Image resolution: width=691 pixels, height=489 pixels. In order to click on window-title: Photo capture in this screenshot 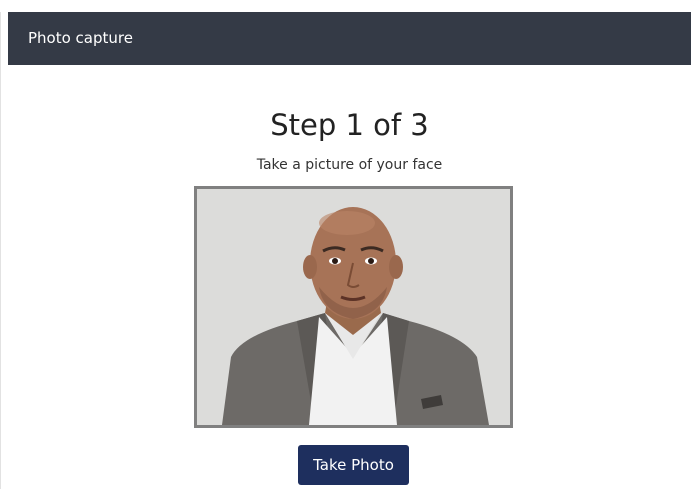, I will do `click(80, 38)`.